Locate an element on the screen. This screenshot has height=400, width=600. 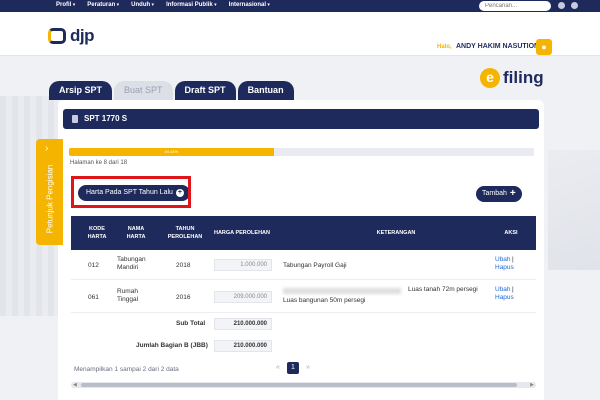
cell-kode: 012 is located at coordinates (93, 265).